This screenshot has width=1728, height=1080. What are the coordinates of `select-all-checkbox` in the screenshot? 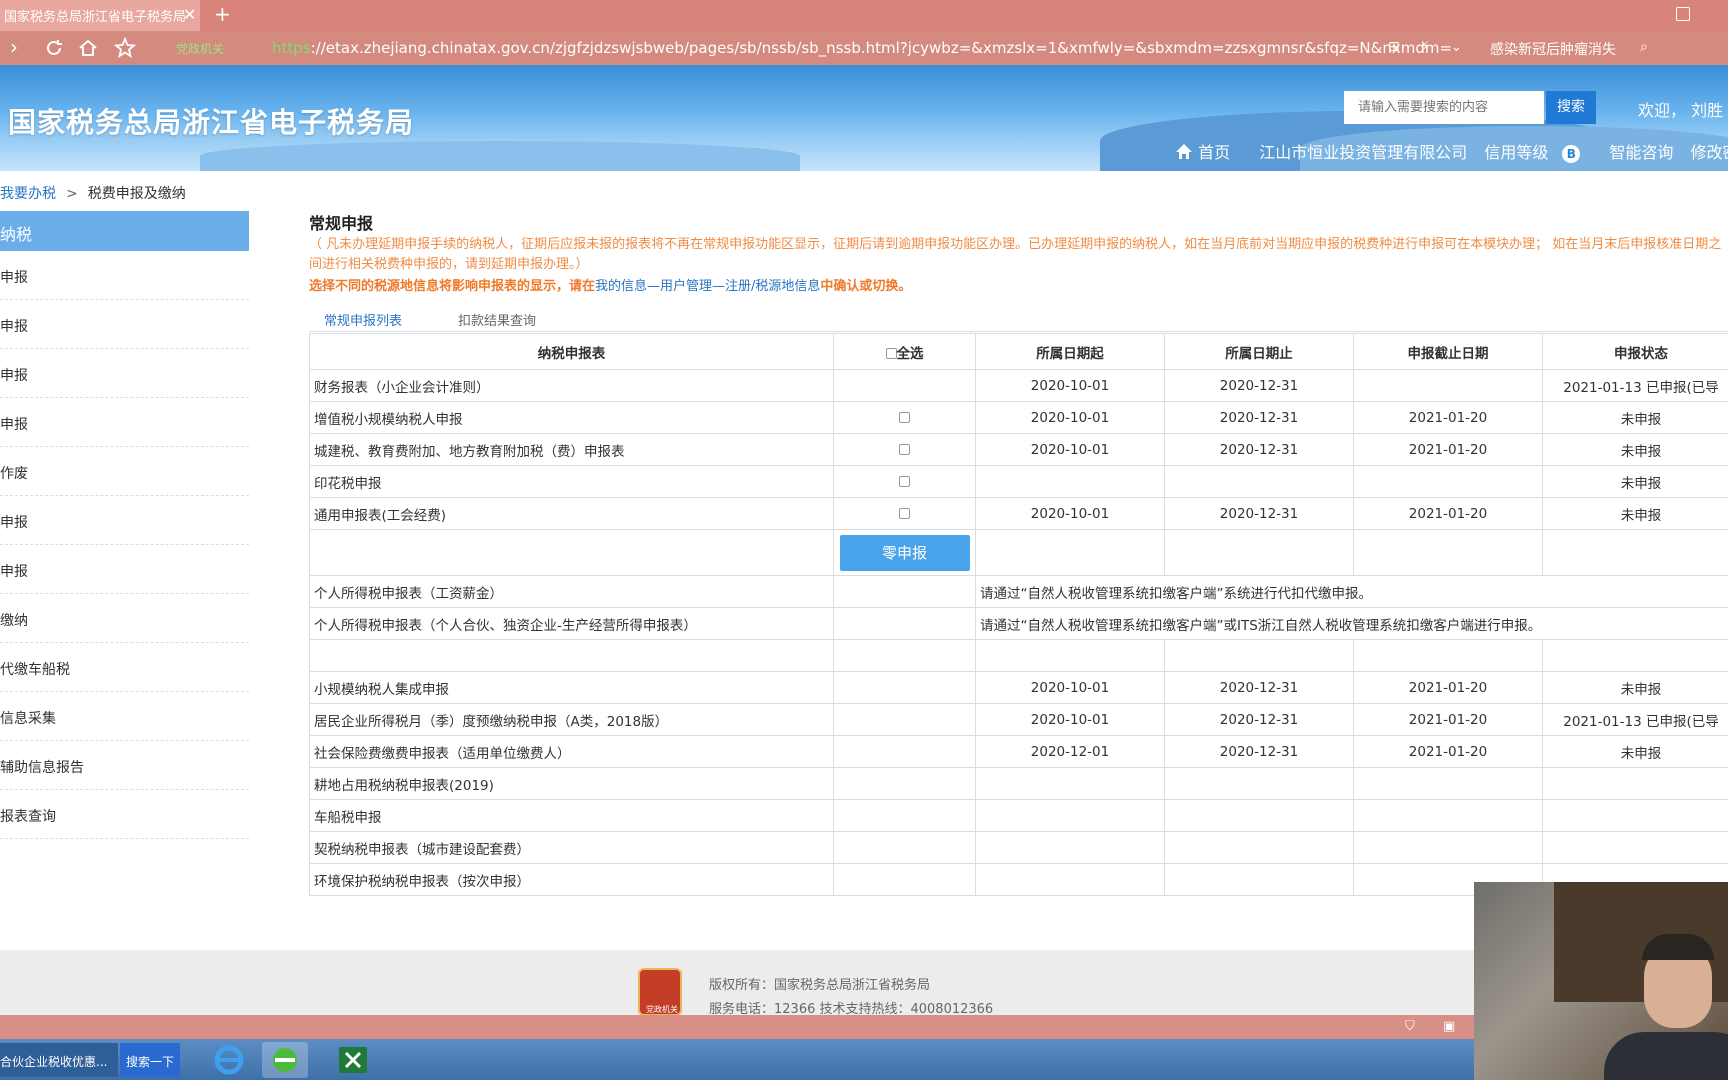 It's located at (891, 353).